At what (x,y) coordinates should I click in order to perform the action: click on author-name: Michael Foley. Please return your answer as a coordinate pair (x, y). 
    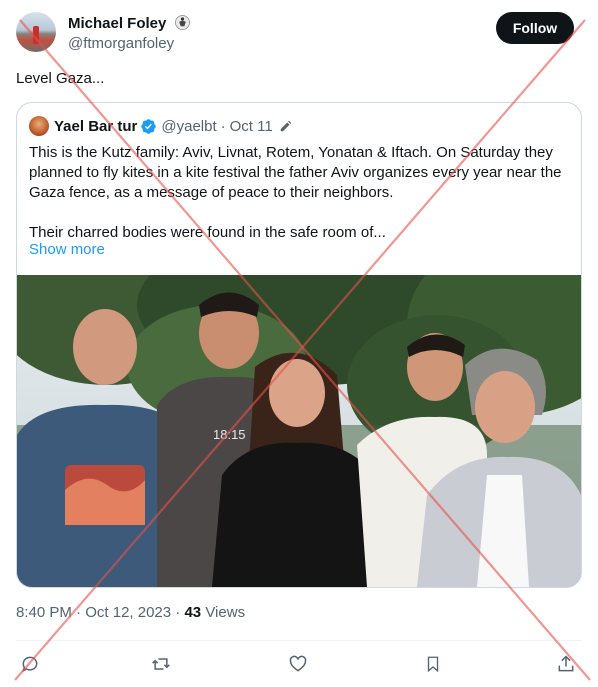
    Looking at the image, I should click on (117, 23).